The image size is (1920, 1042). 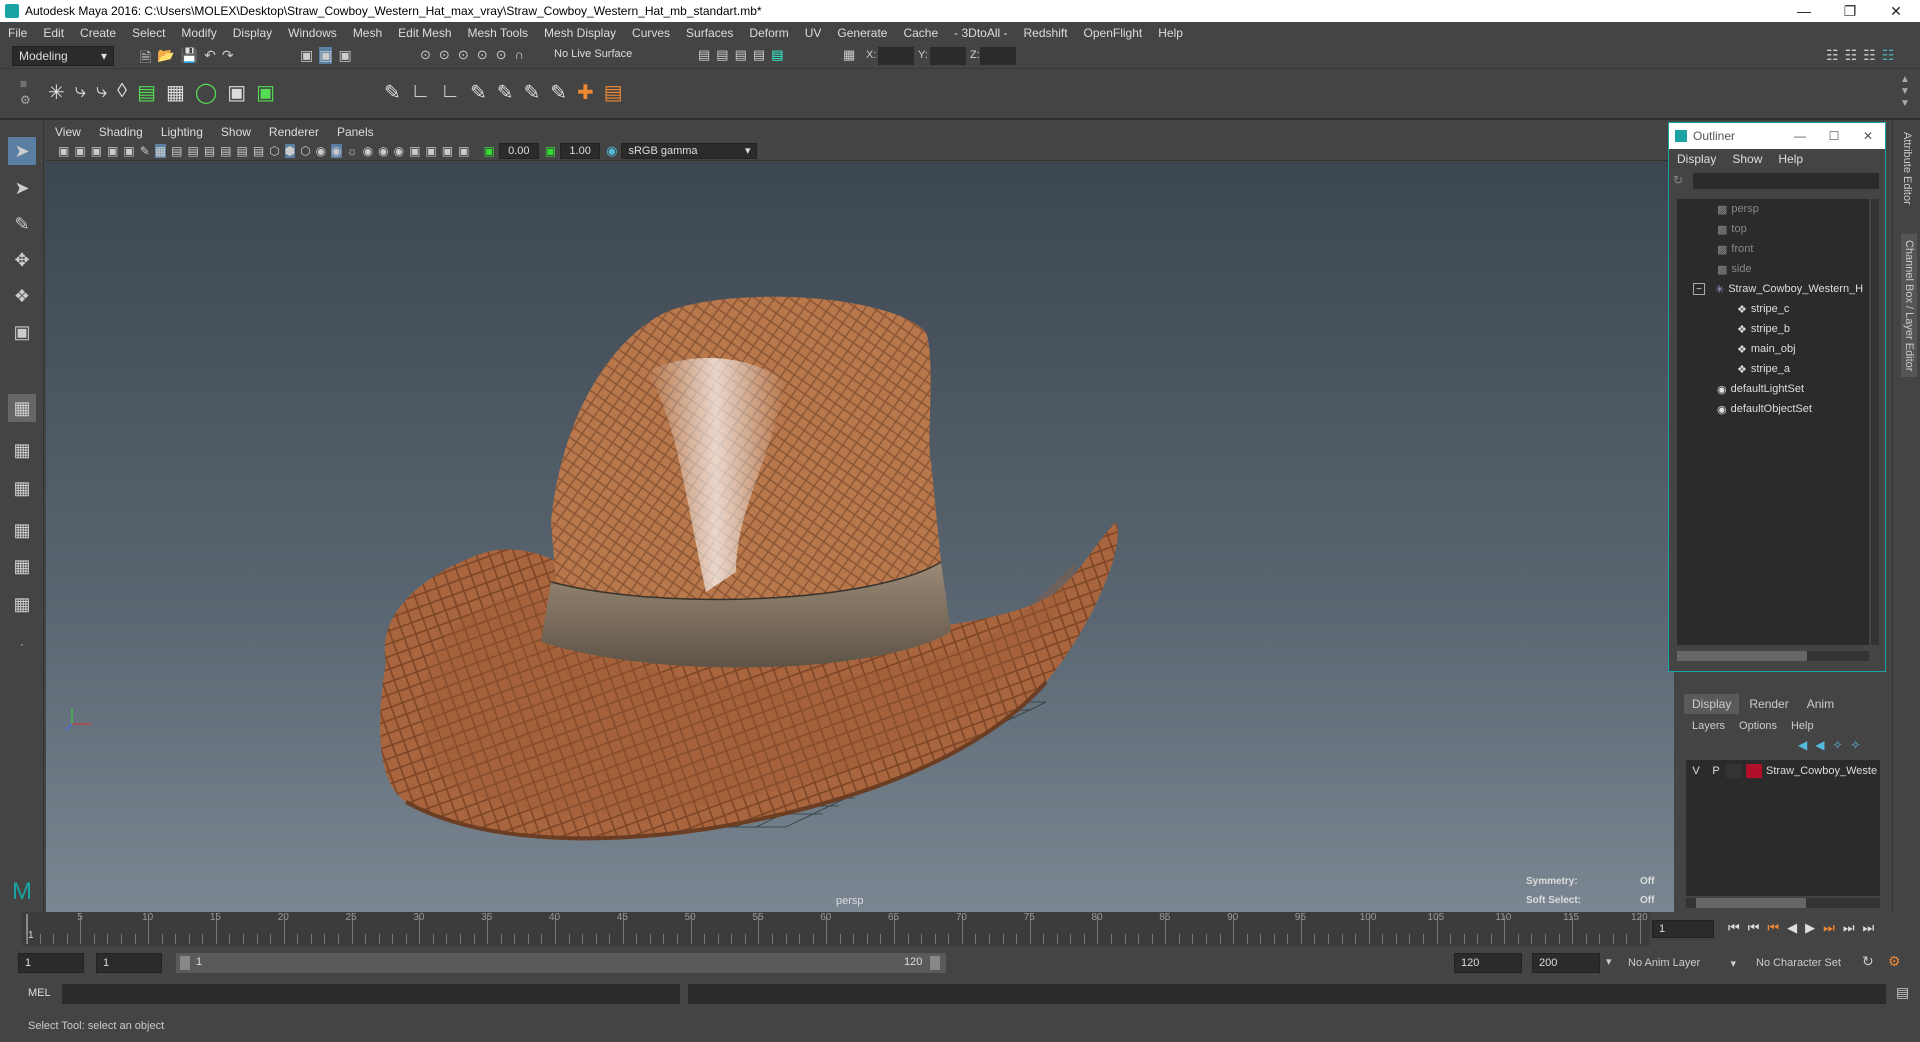 I want to click on gate-mask-icon: ▤, so click(x=209, y=151).